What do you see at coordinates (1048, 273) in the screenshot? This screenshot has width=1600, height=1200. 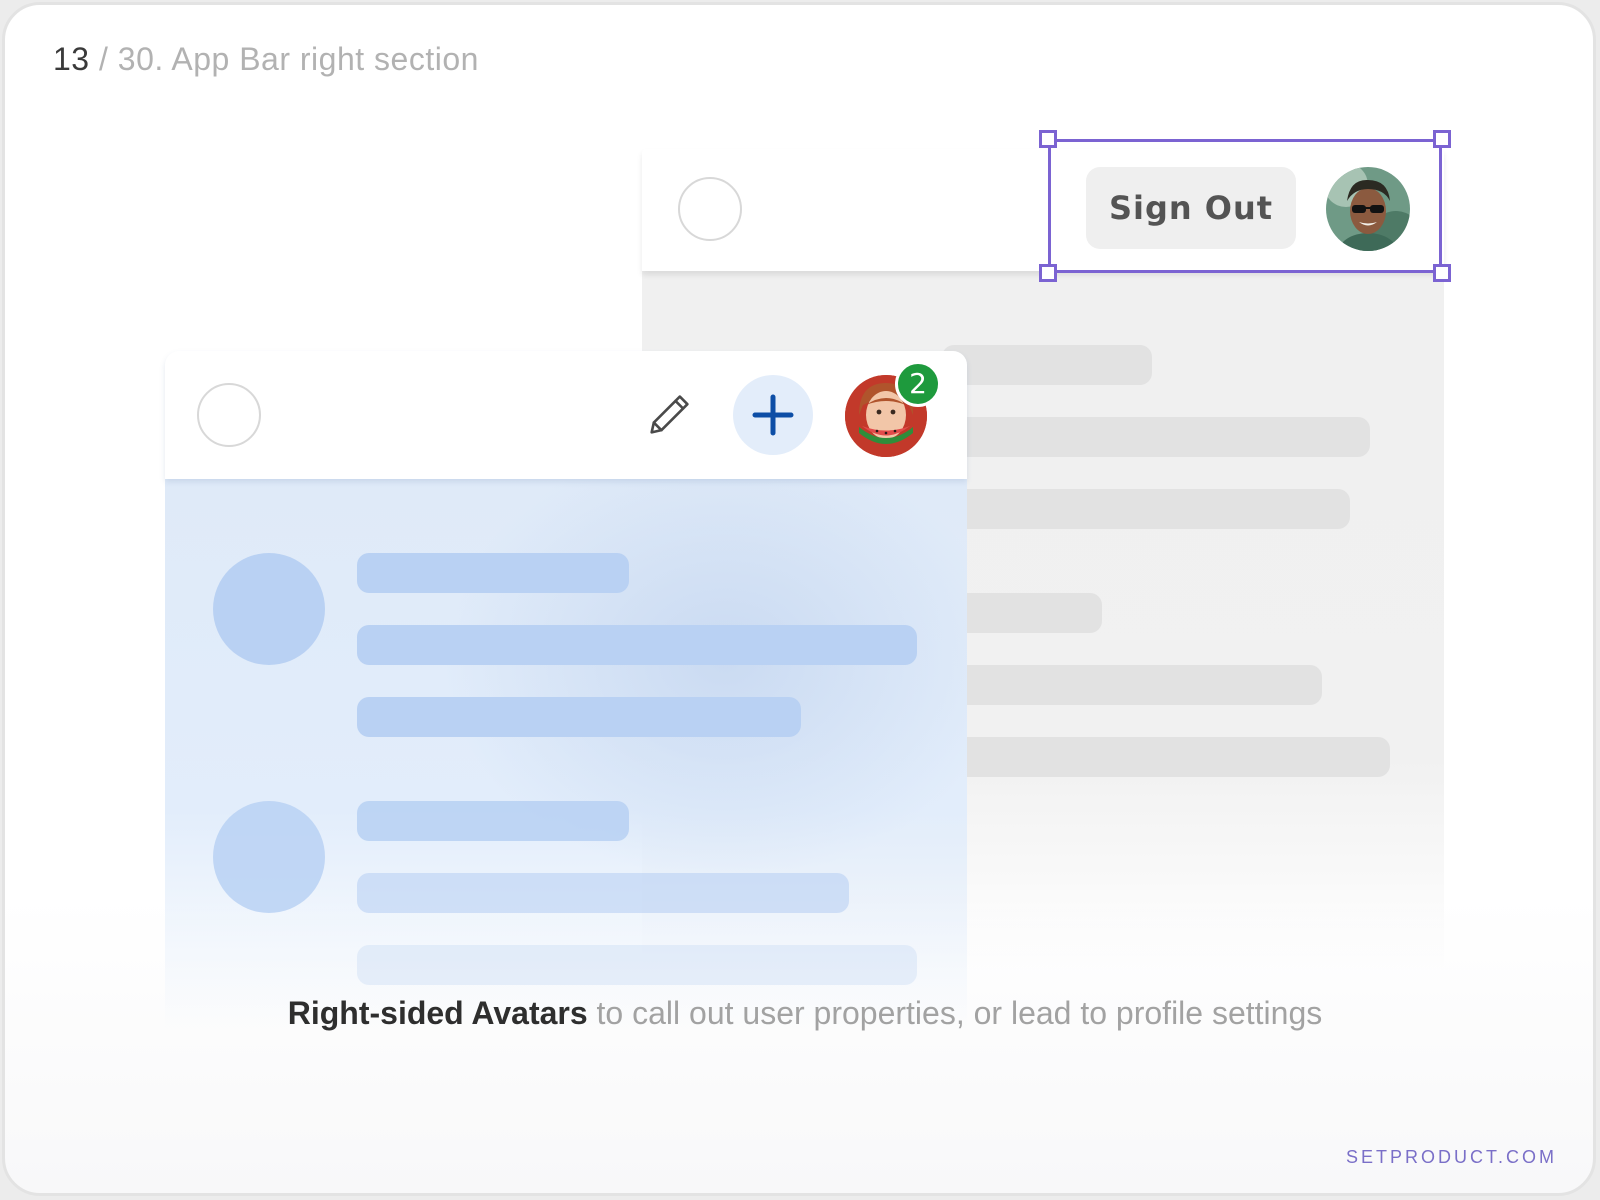 I see `resize-handle-bottom-left` at bounding box center [1048, 273].